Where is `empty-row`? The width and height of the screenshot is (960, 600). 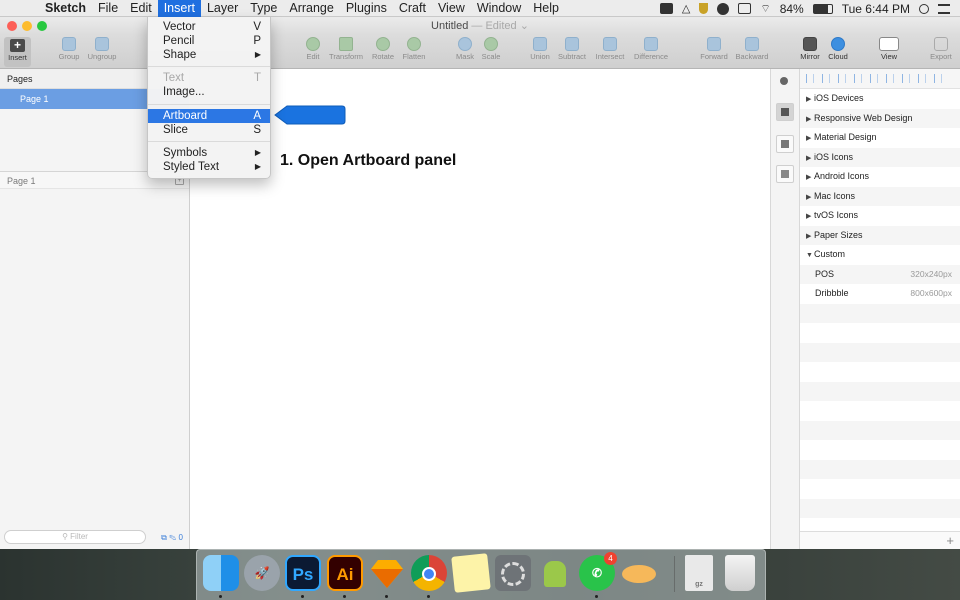
empty-row is located at coordinates (880, 313).